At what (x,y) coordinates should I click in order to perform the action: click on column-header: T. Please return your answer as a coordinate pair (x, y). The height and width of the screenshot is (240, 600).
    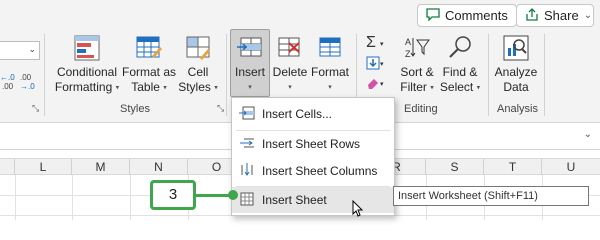
    Looking at the image, I should click on (513, 167).